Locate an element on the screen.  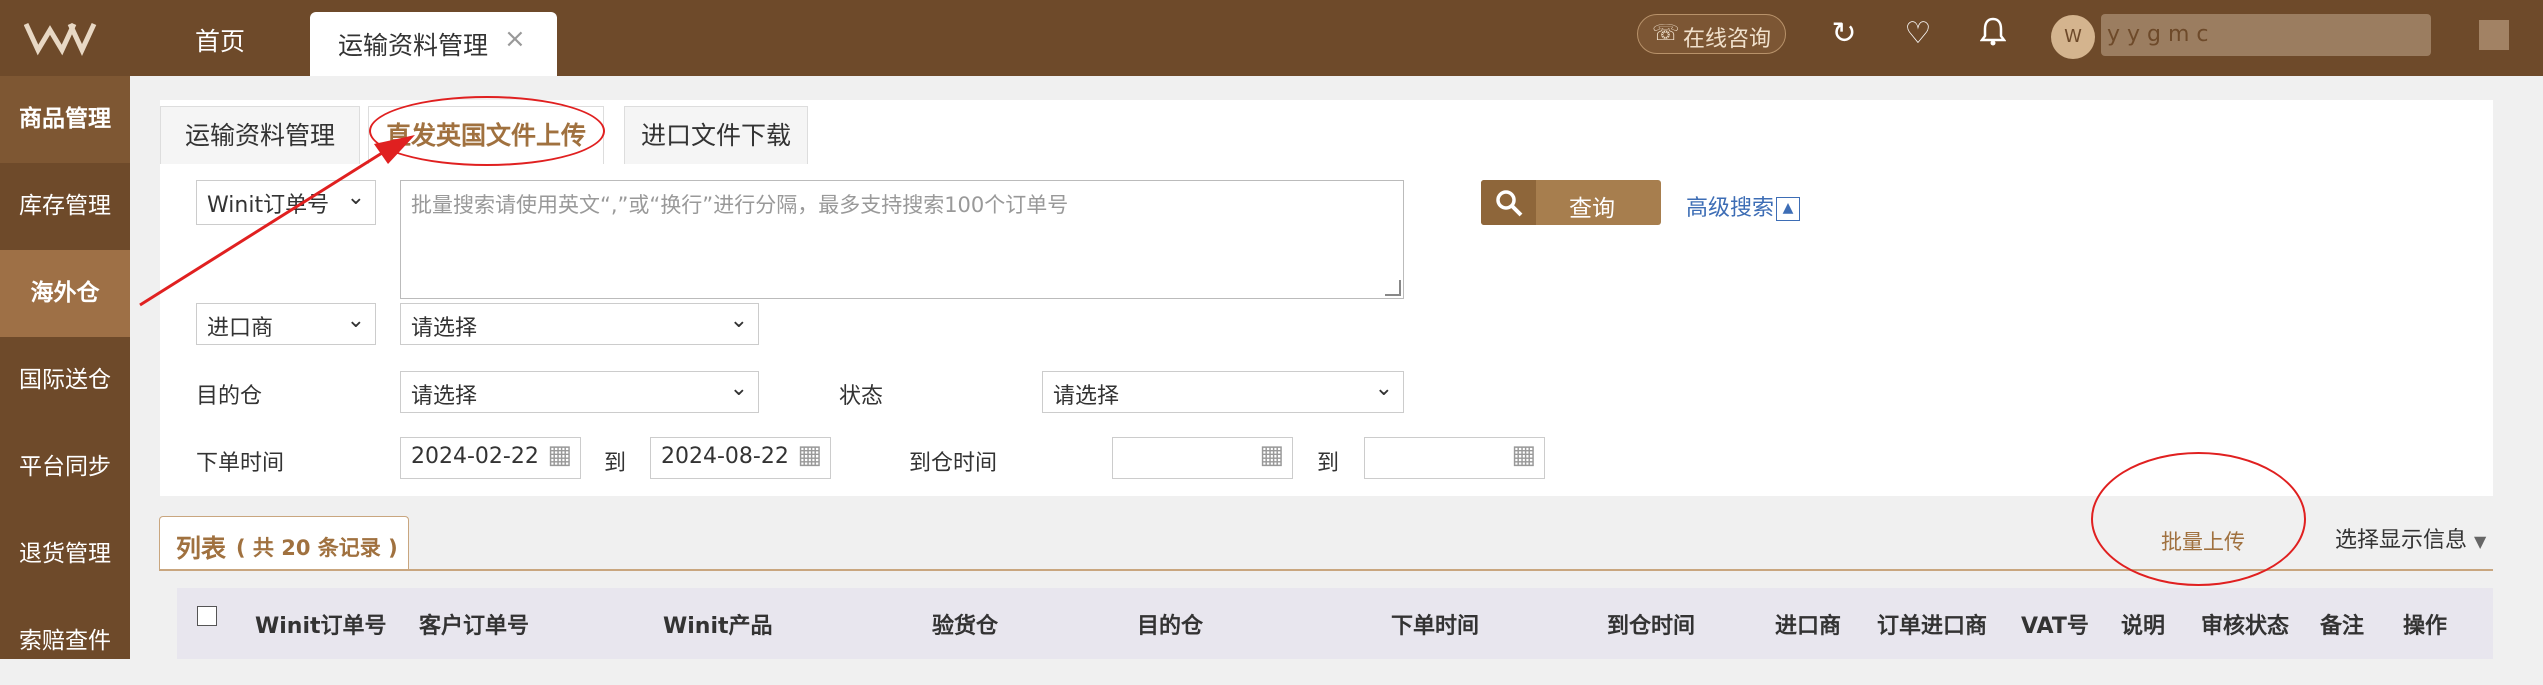
annotation-arrow is located at coordinates (277, 221).